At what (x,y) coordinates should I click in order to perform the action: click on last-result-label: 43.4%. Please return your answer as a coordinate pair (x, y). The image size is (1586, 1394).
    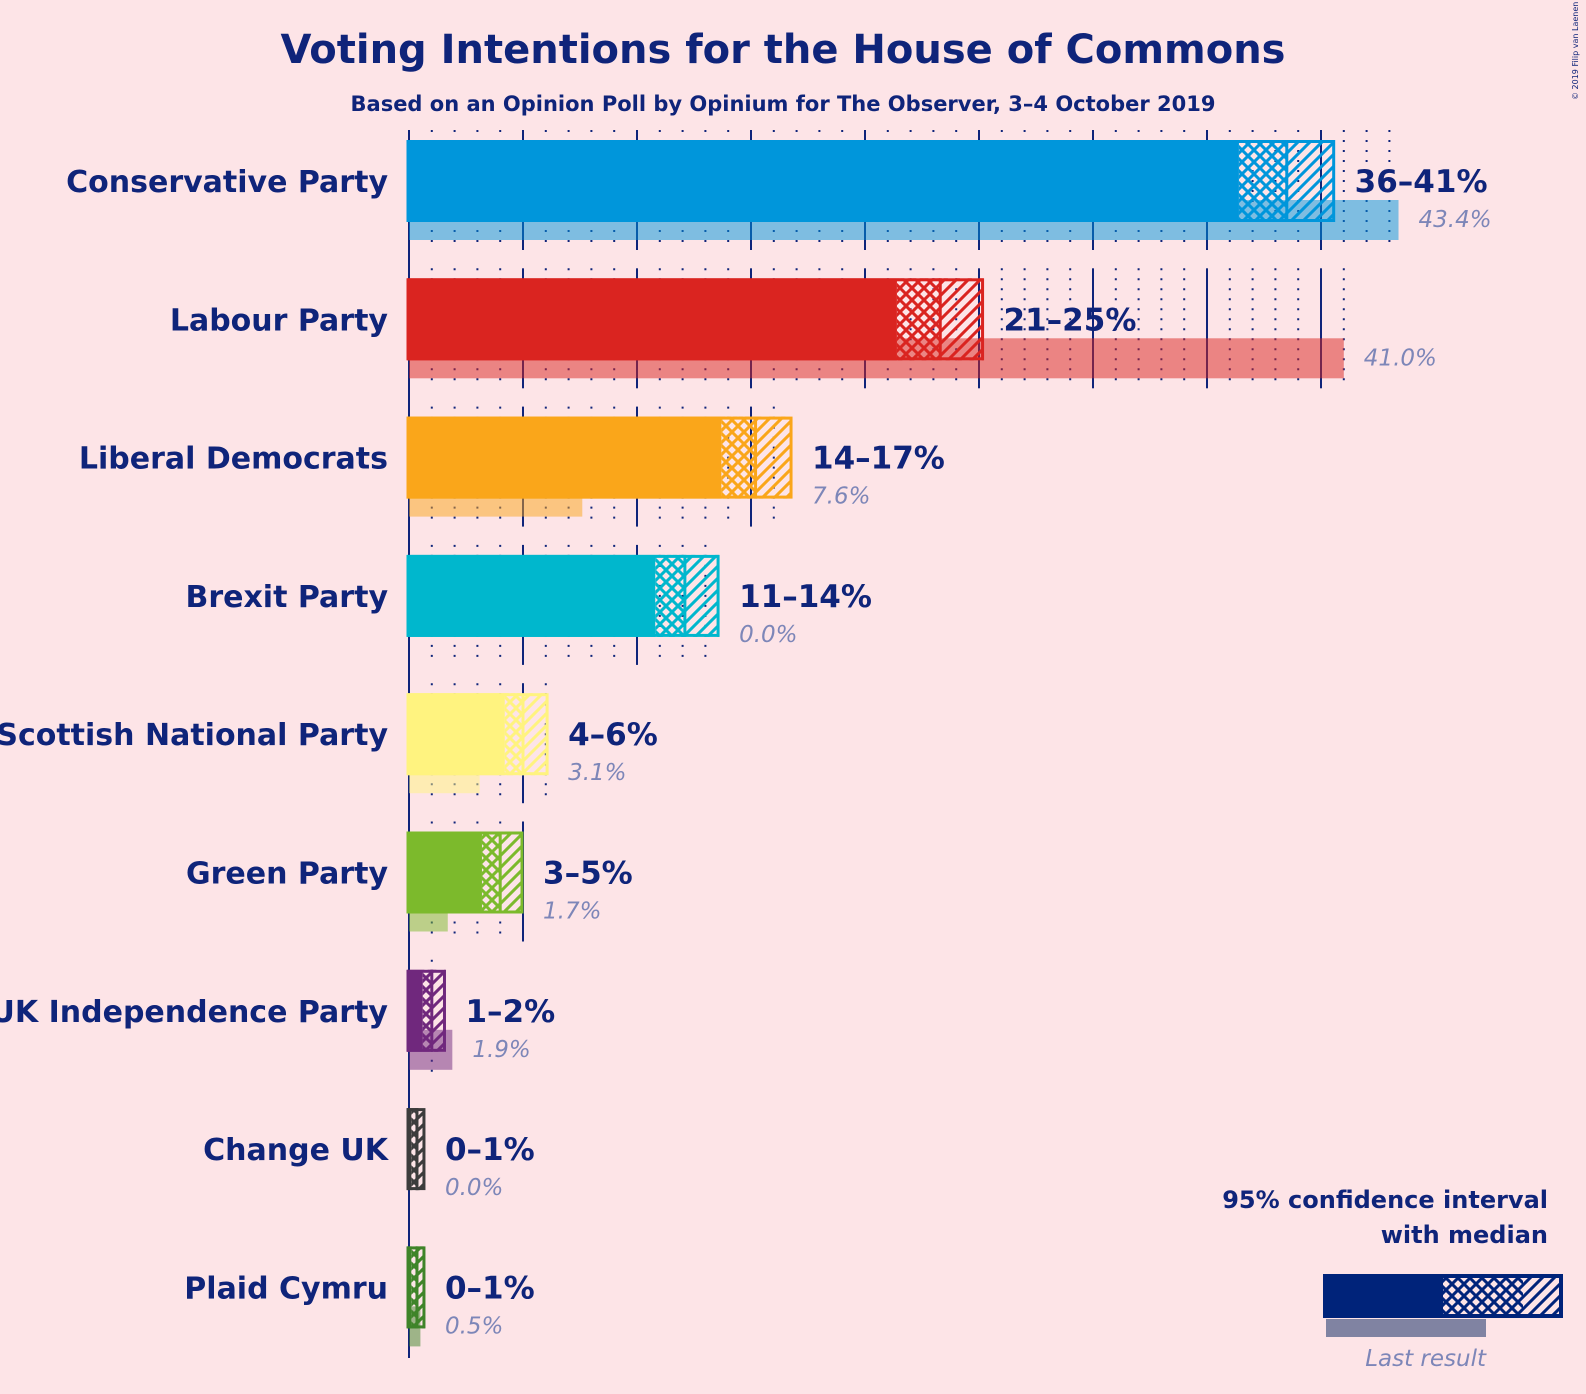
    Looking at the image, I should click on (1455, 220).